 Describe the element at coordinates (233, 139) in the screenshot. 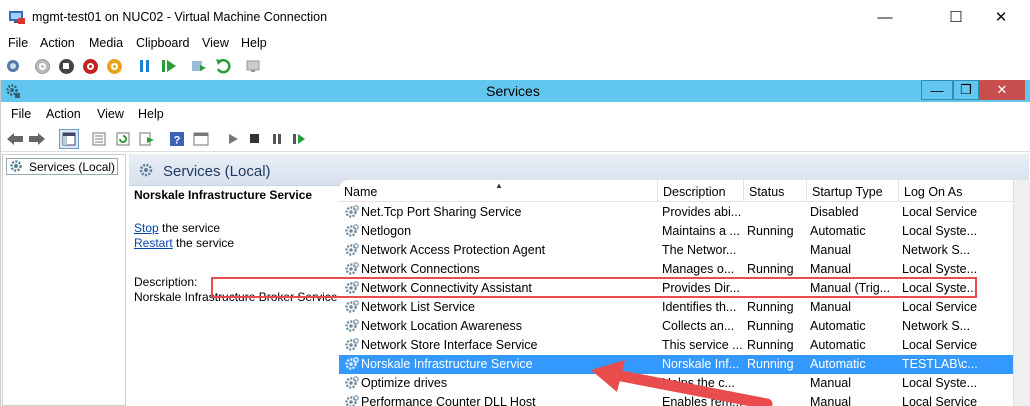

I see `start-service-icon` at that location.